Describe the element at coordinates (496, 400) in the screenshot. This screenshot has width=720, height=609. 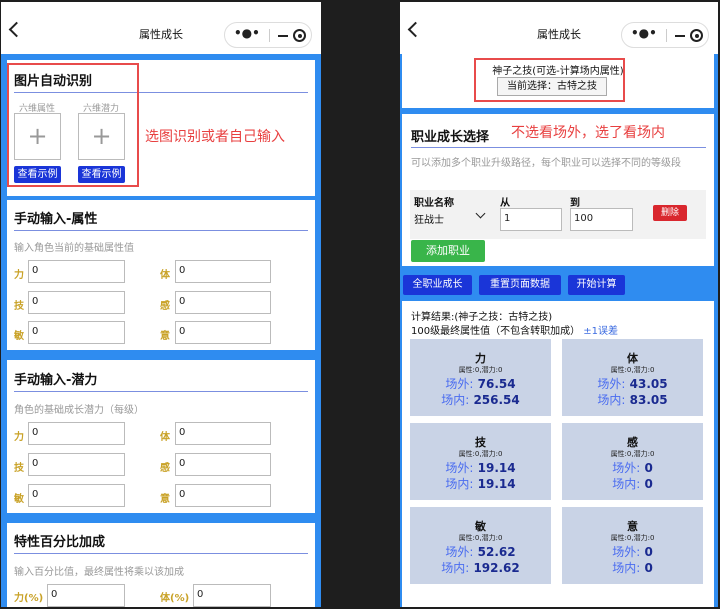
I see `inside-value: 256.54` at that location.